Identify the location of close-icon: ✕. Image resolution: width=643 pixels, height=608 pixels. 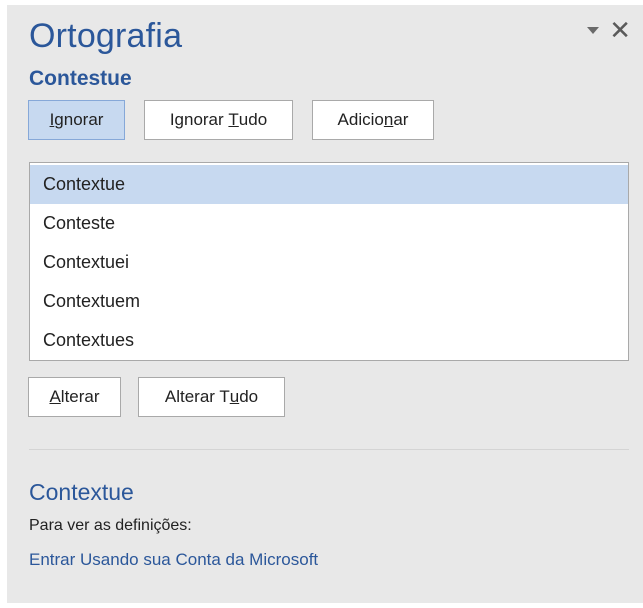
(620, 30).